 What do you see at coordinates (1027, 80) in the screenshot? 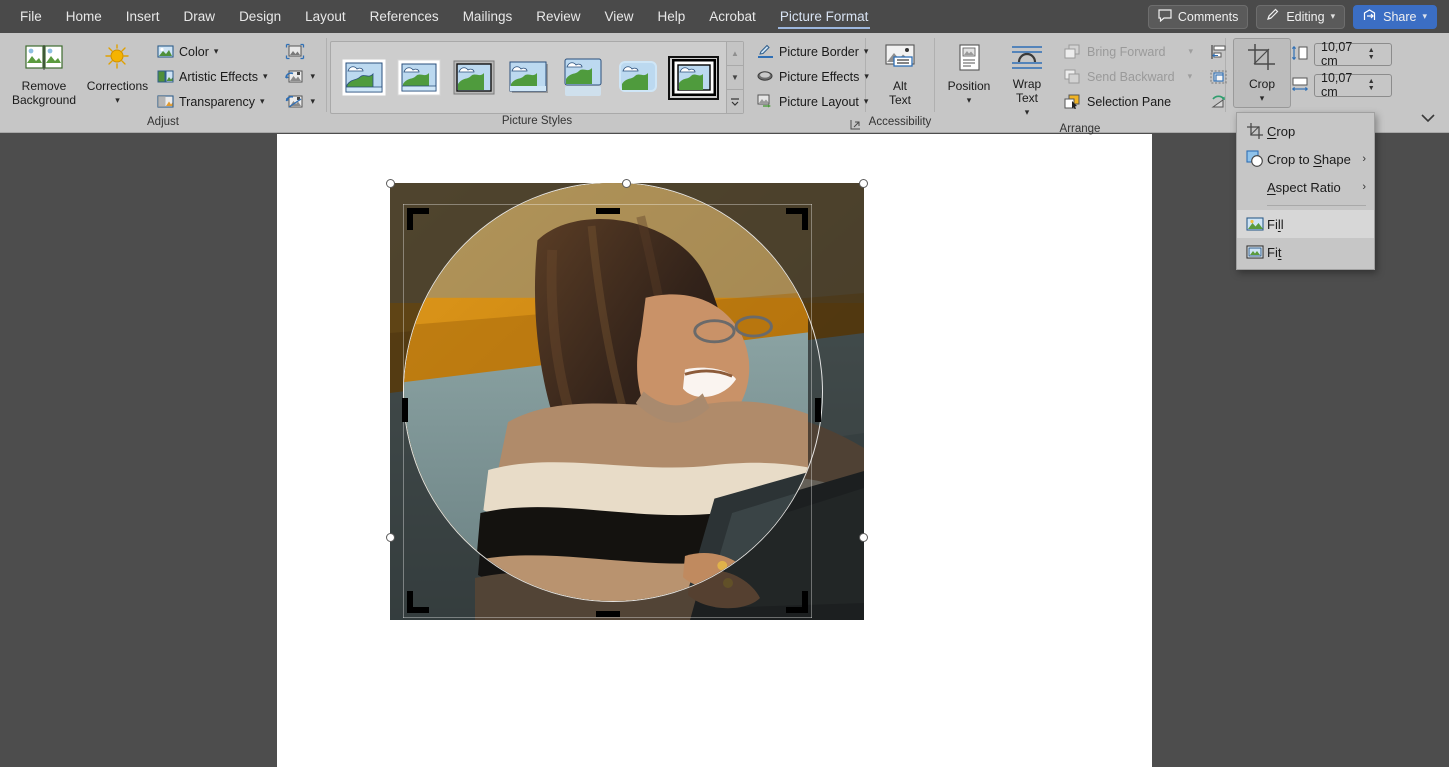
I see `wrap-text-button: Wrap Text ▾` at bounding box center [1027, 80].